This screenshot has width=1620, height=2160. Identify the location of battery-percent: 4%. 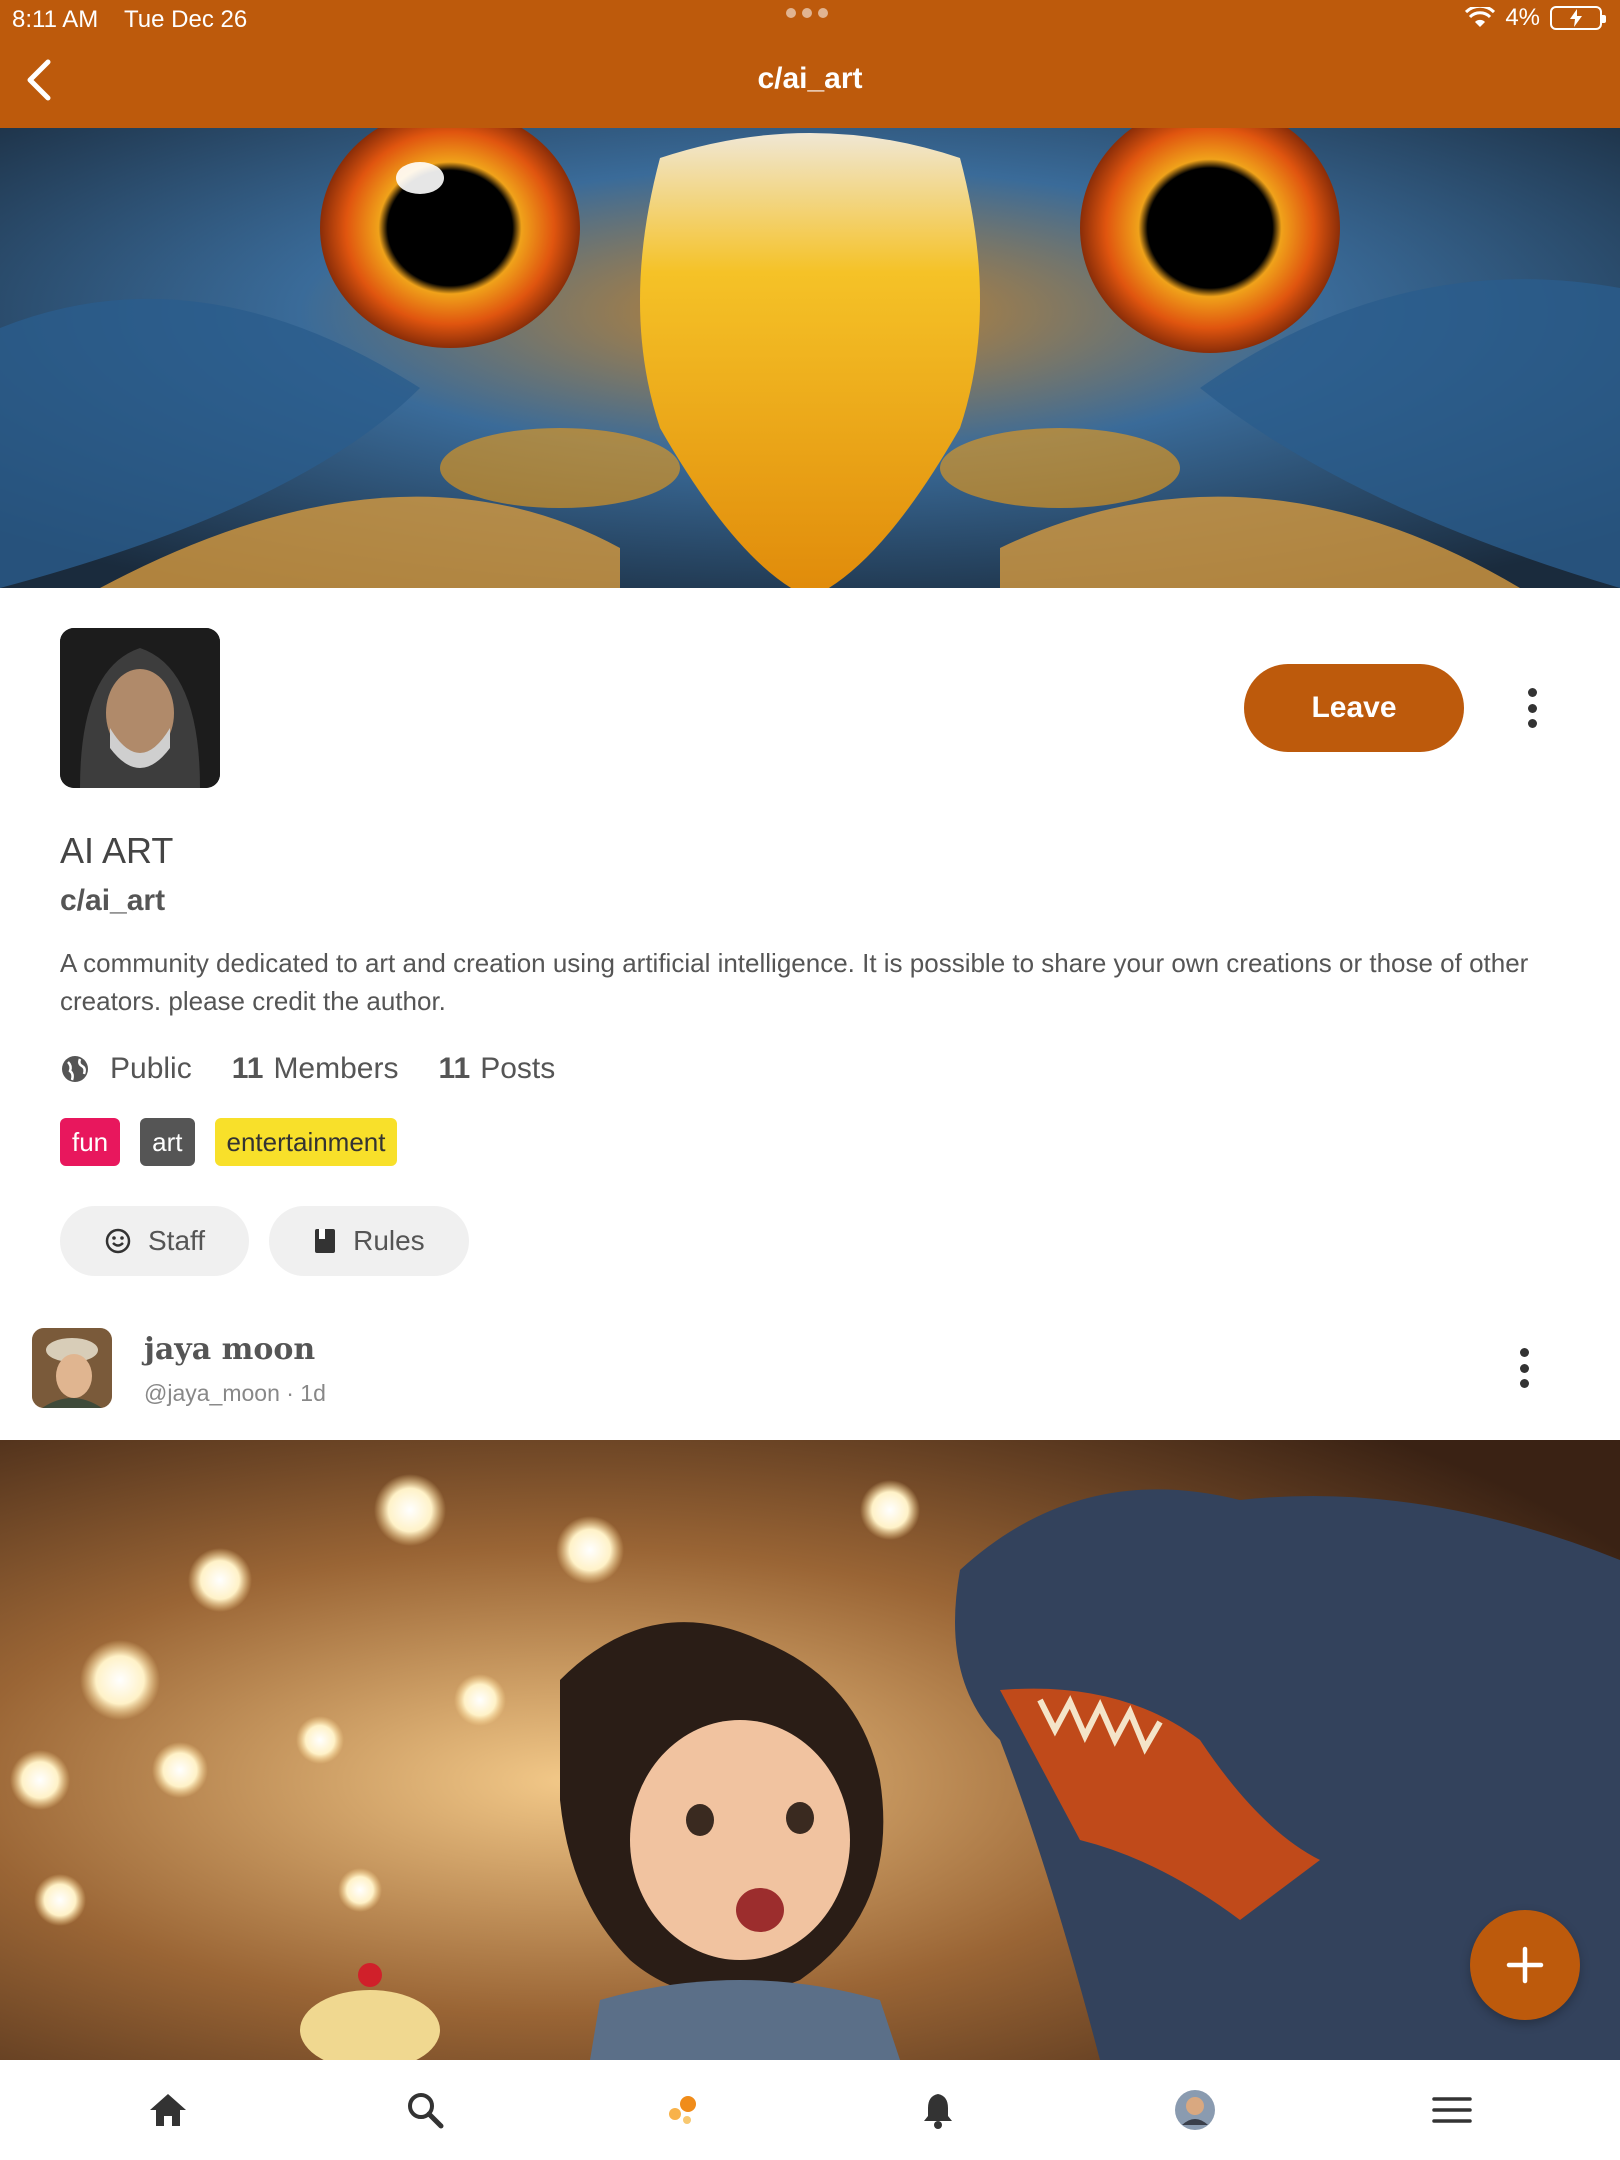
(1522, 17).